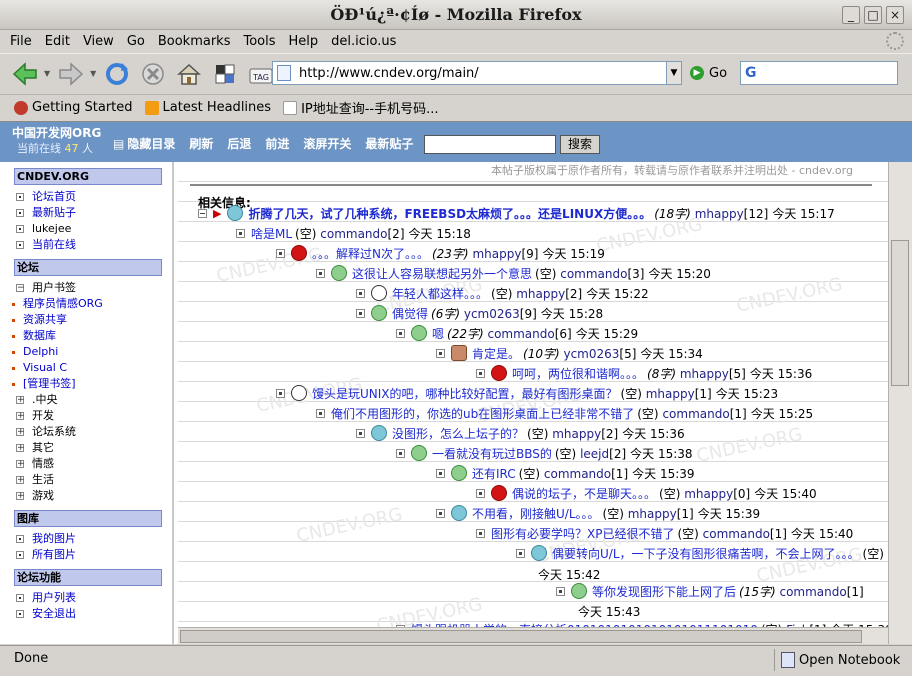  I want to click on sidebar-item: 资源共享, so click(85, 320).